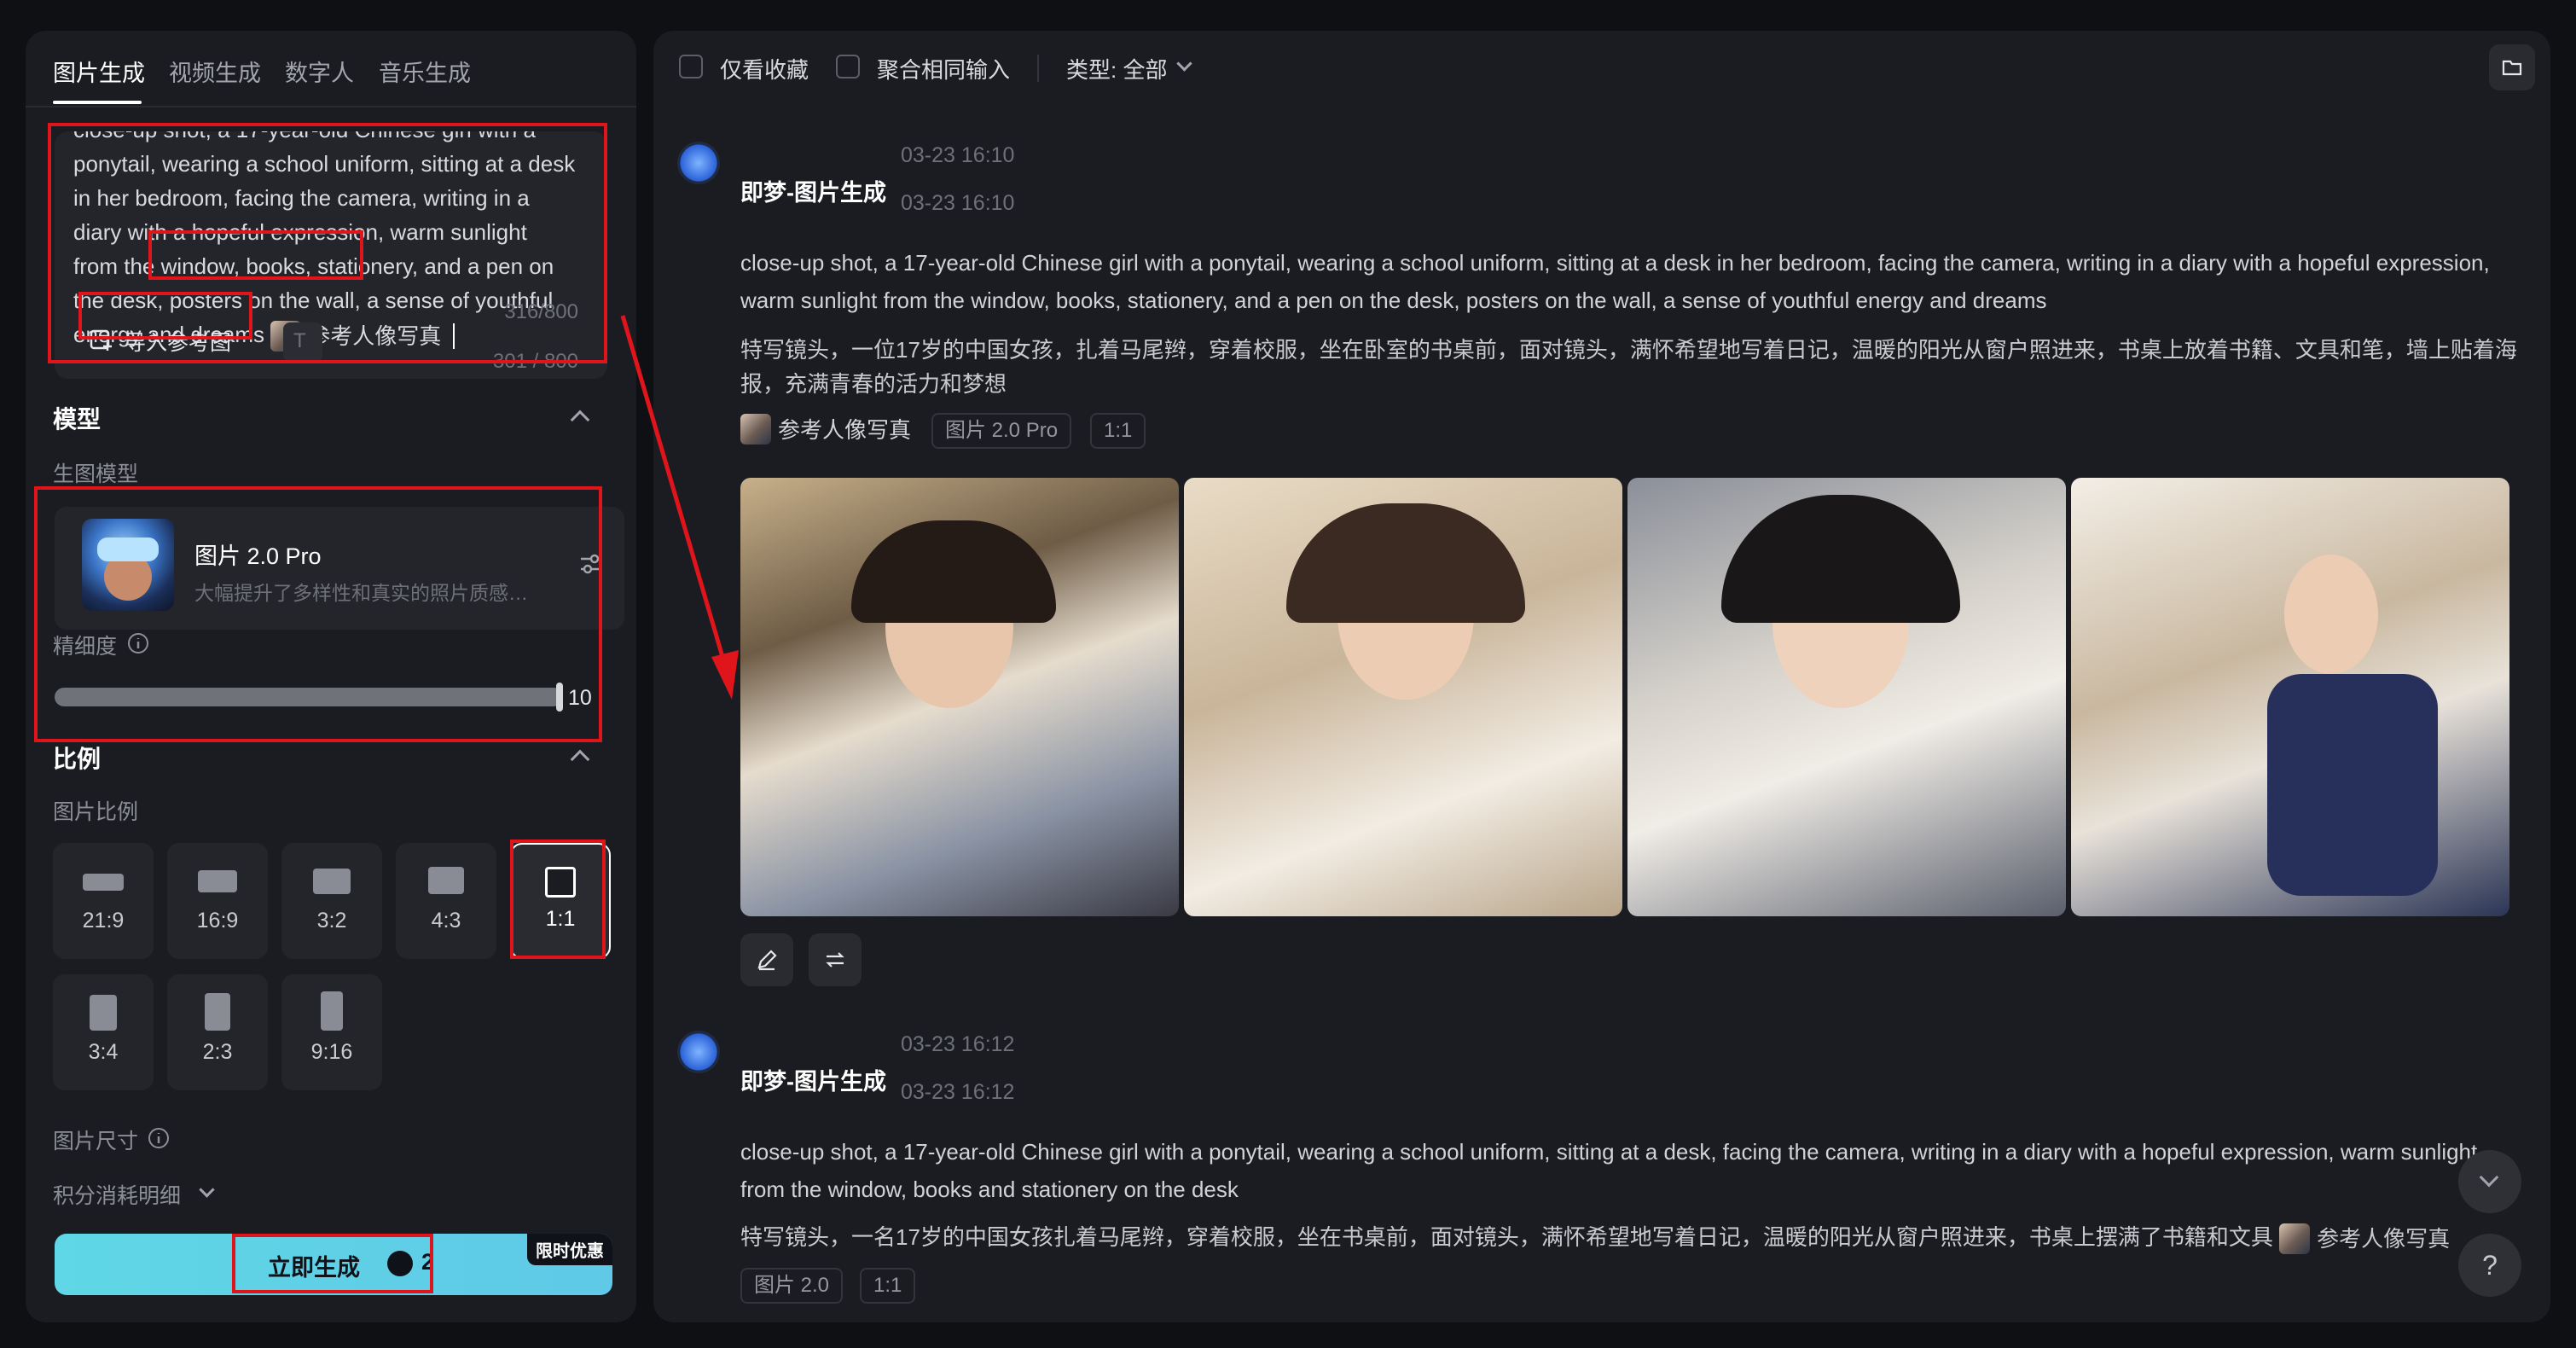 The image size is (2576, 1348). Describe the element at coordinates (331, 921) in the screenshot. I see `ratio-label: 3:2` at that location.